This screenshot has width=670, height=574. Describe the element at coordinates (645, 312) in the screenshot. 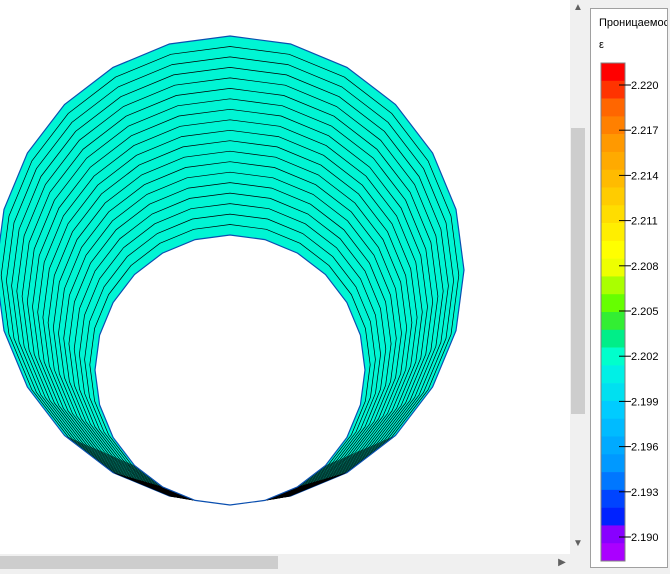

I see `legend-tick-label: 2.205` at that location.